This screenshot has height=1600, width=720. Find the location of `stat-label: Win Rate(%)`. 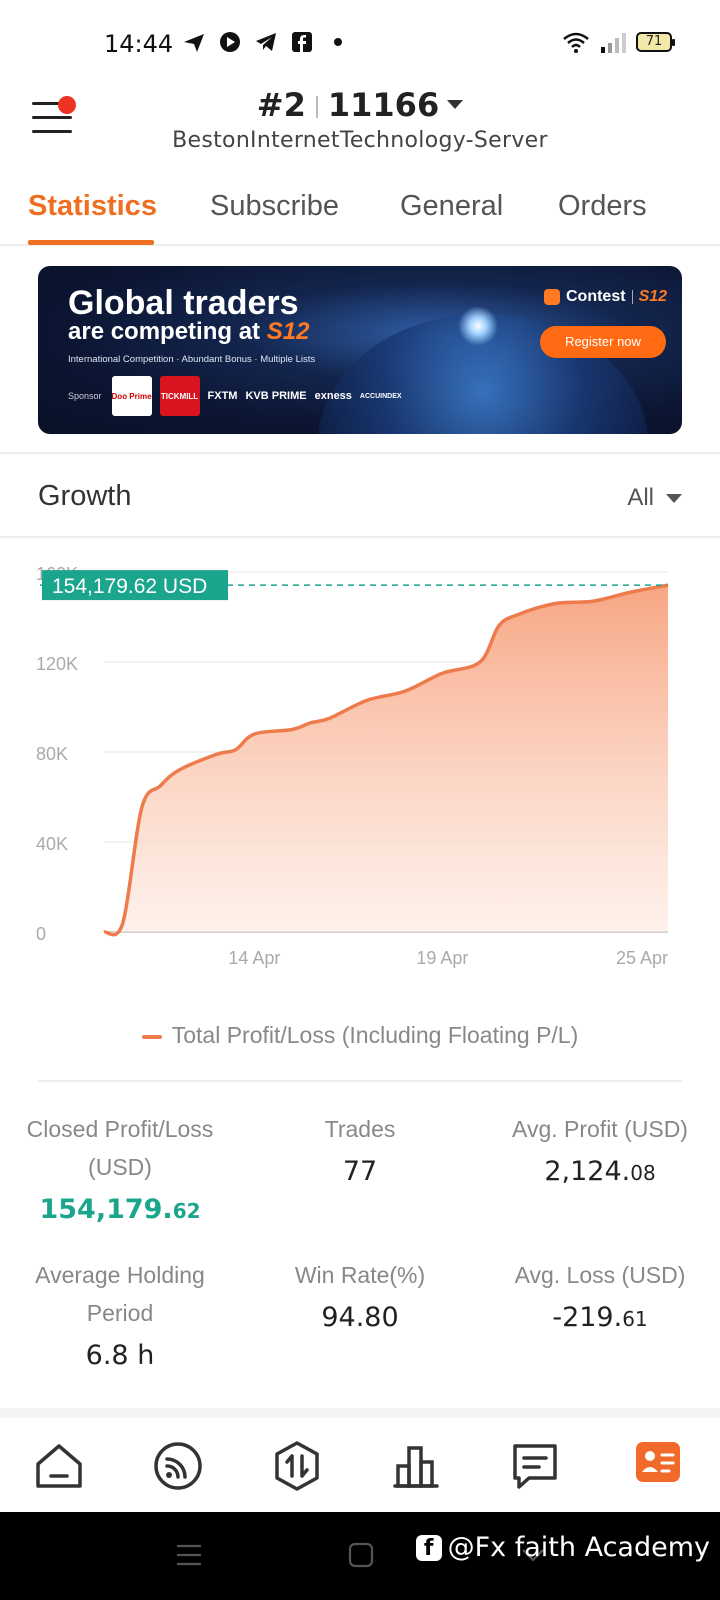

stat-label: Win Rate(%) is located at coordinates (360, 1275).